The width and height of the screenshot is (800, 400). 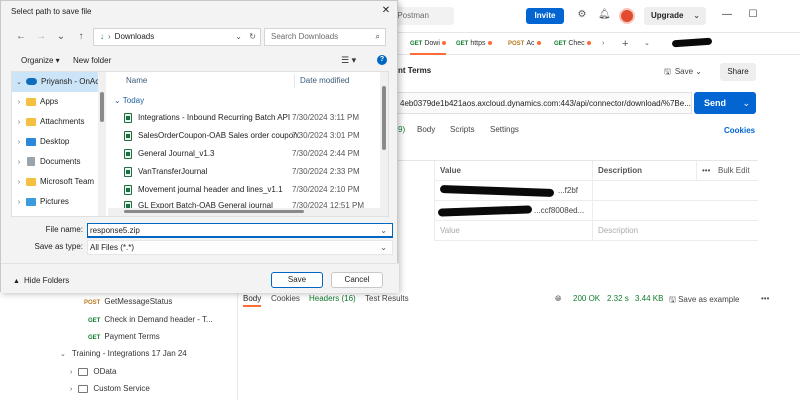 What do you see at coordinates (625, 44) in the screenshot?
I see `plus-icon: +` at bounding box center [625, 44].